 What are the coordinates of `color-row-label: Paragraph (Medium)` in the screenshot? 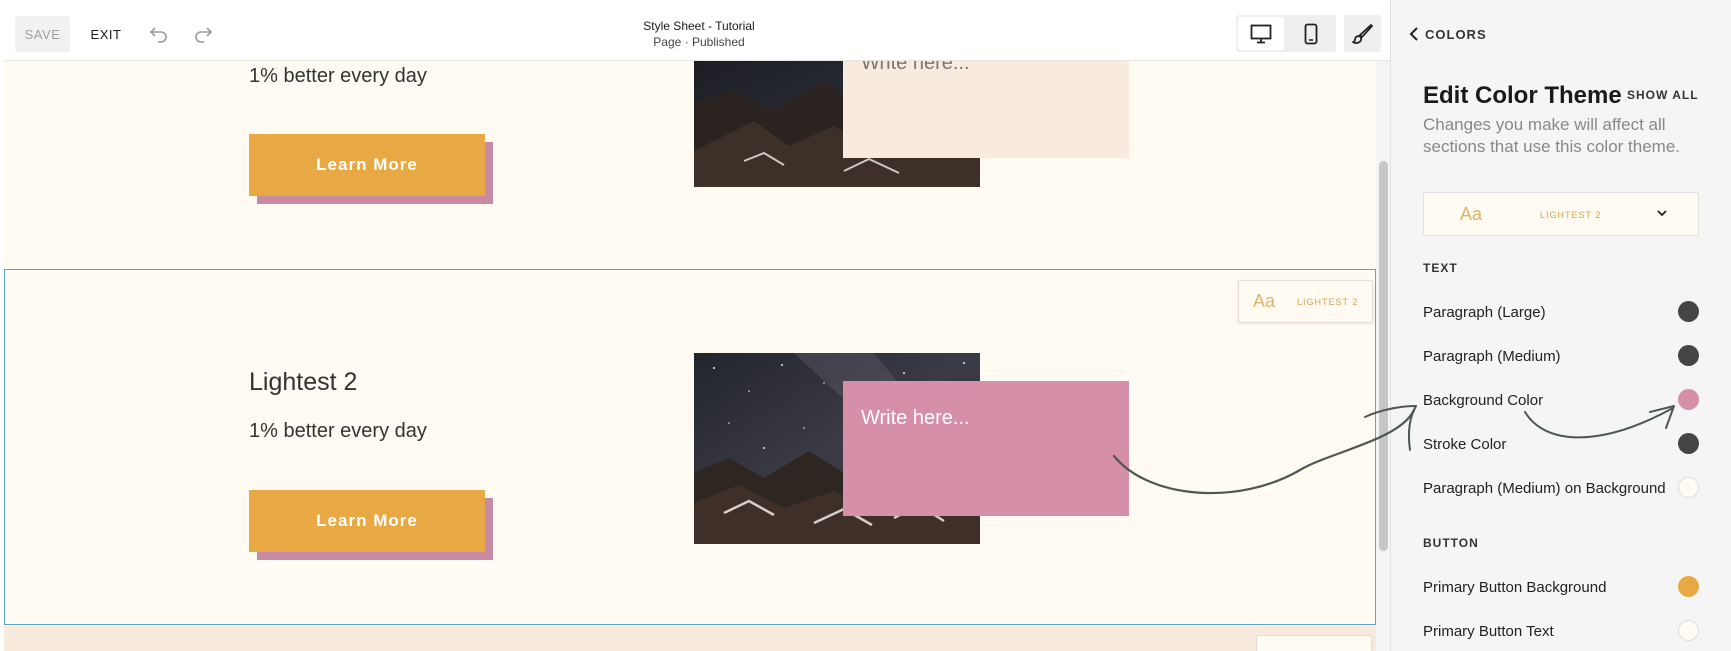 It's located at (1492, 356).